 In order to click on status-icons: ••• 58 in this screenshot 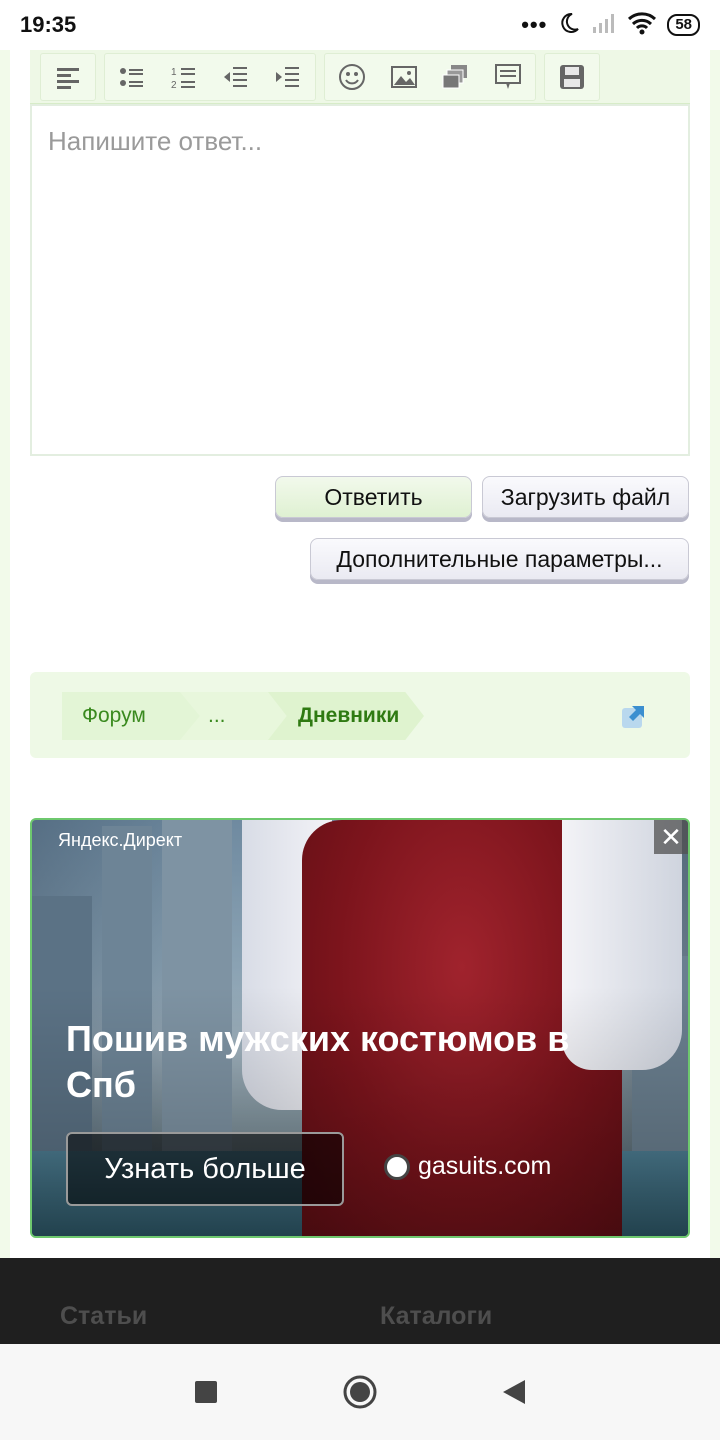, I will do `click(610, 25)`.